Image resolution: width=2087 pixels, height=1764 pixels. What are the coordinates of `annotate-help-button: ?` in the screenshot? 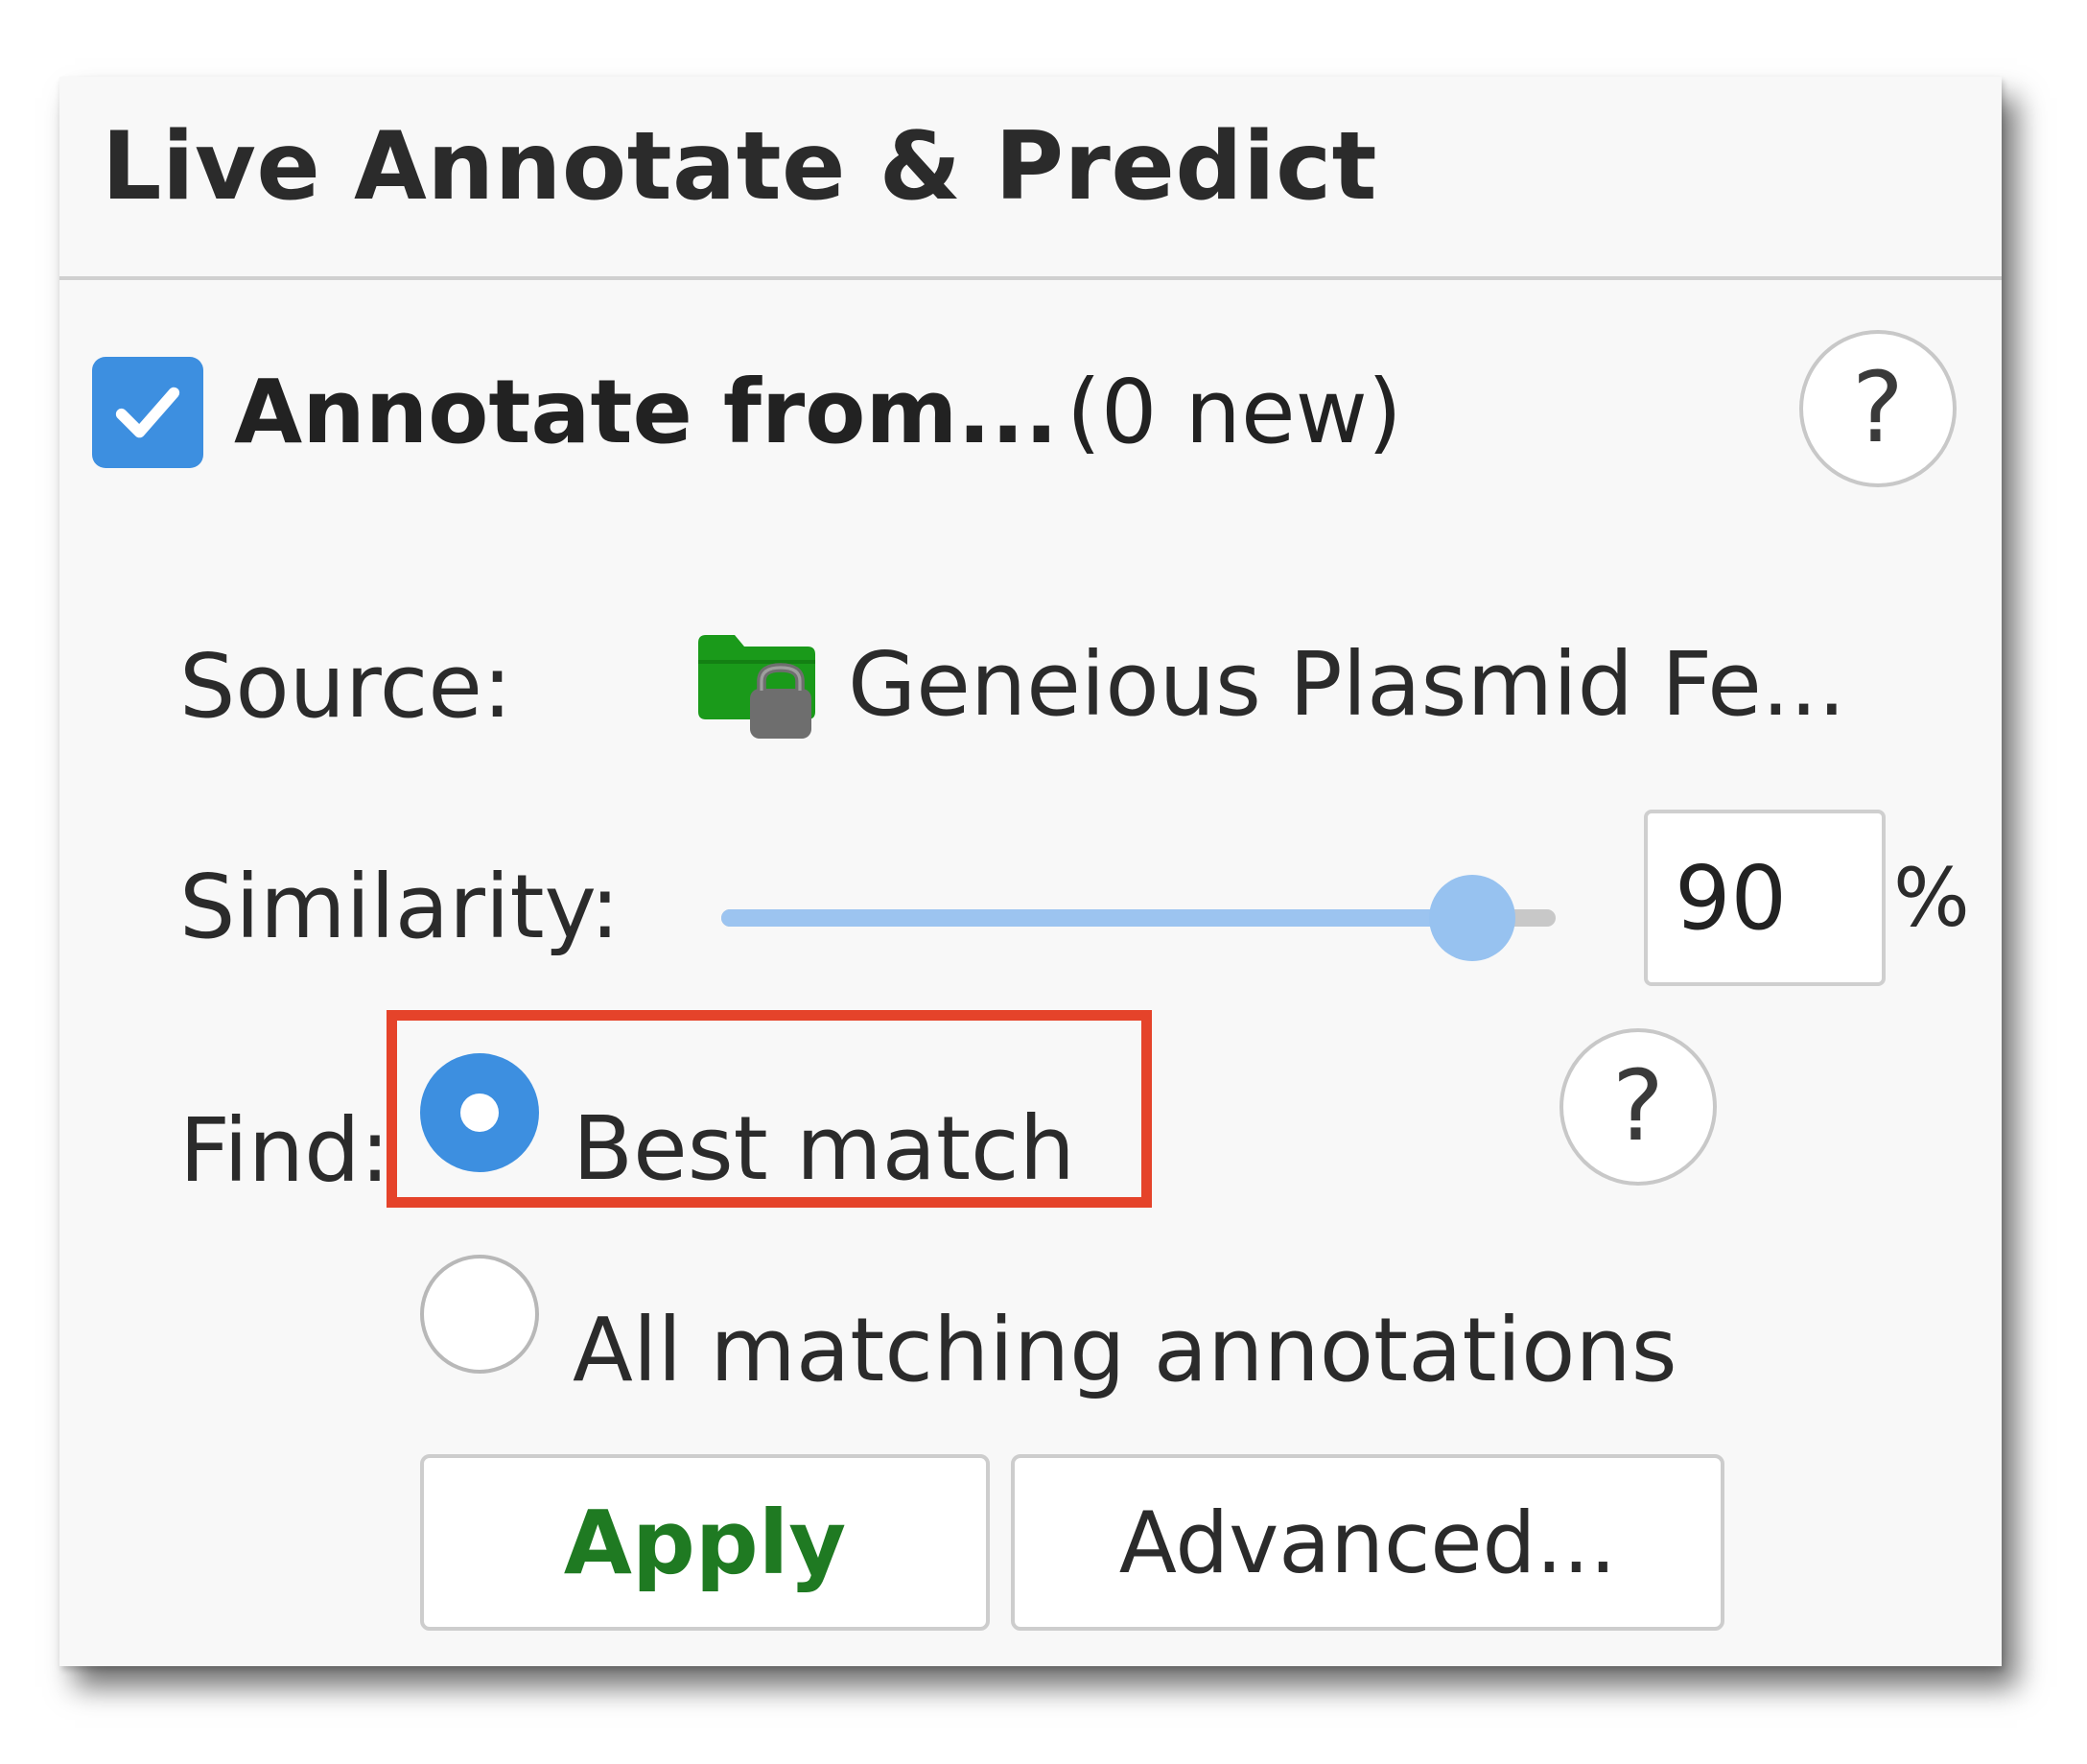 It's located at (1878, 409).